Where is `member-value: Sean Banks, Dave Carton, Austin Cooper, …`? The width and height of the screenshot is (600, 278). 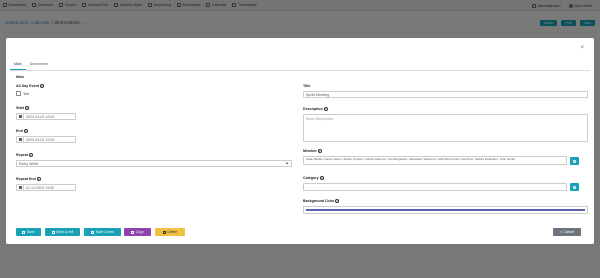
member-value: Sean Banks, Dave Carton, Austin Cooper, … is located at coordinates (411, 159).